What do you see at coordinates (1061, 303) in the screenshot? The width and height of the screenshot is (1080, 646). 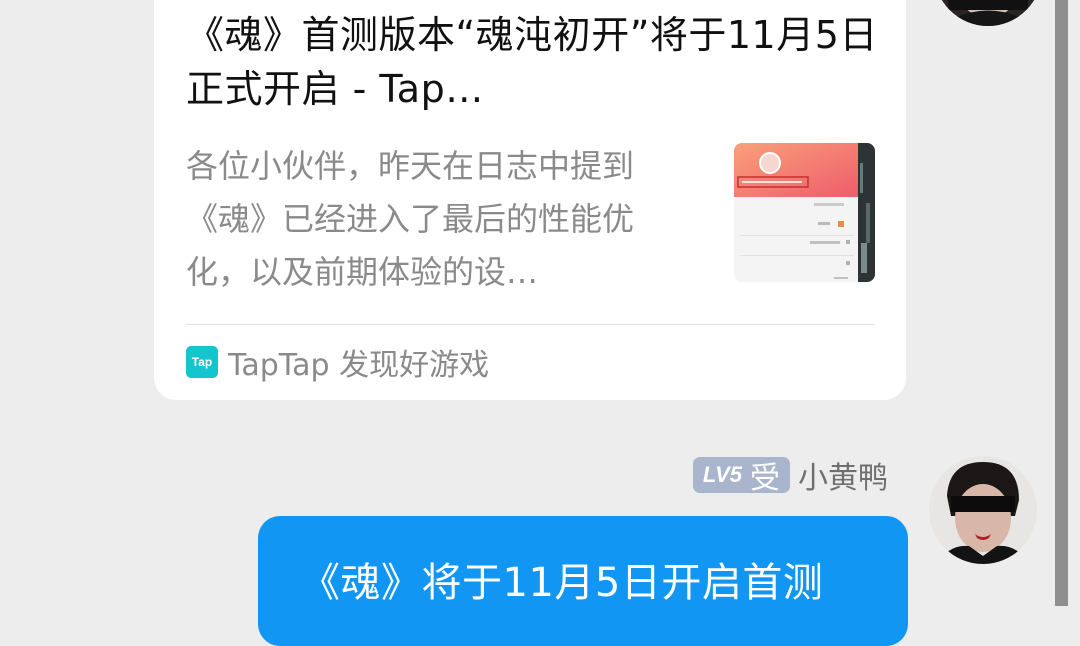 I see `scrollbar` at bounding box center [1061, 303].